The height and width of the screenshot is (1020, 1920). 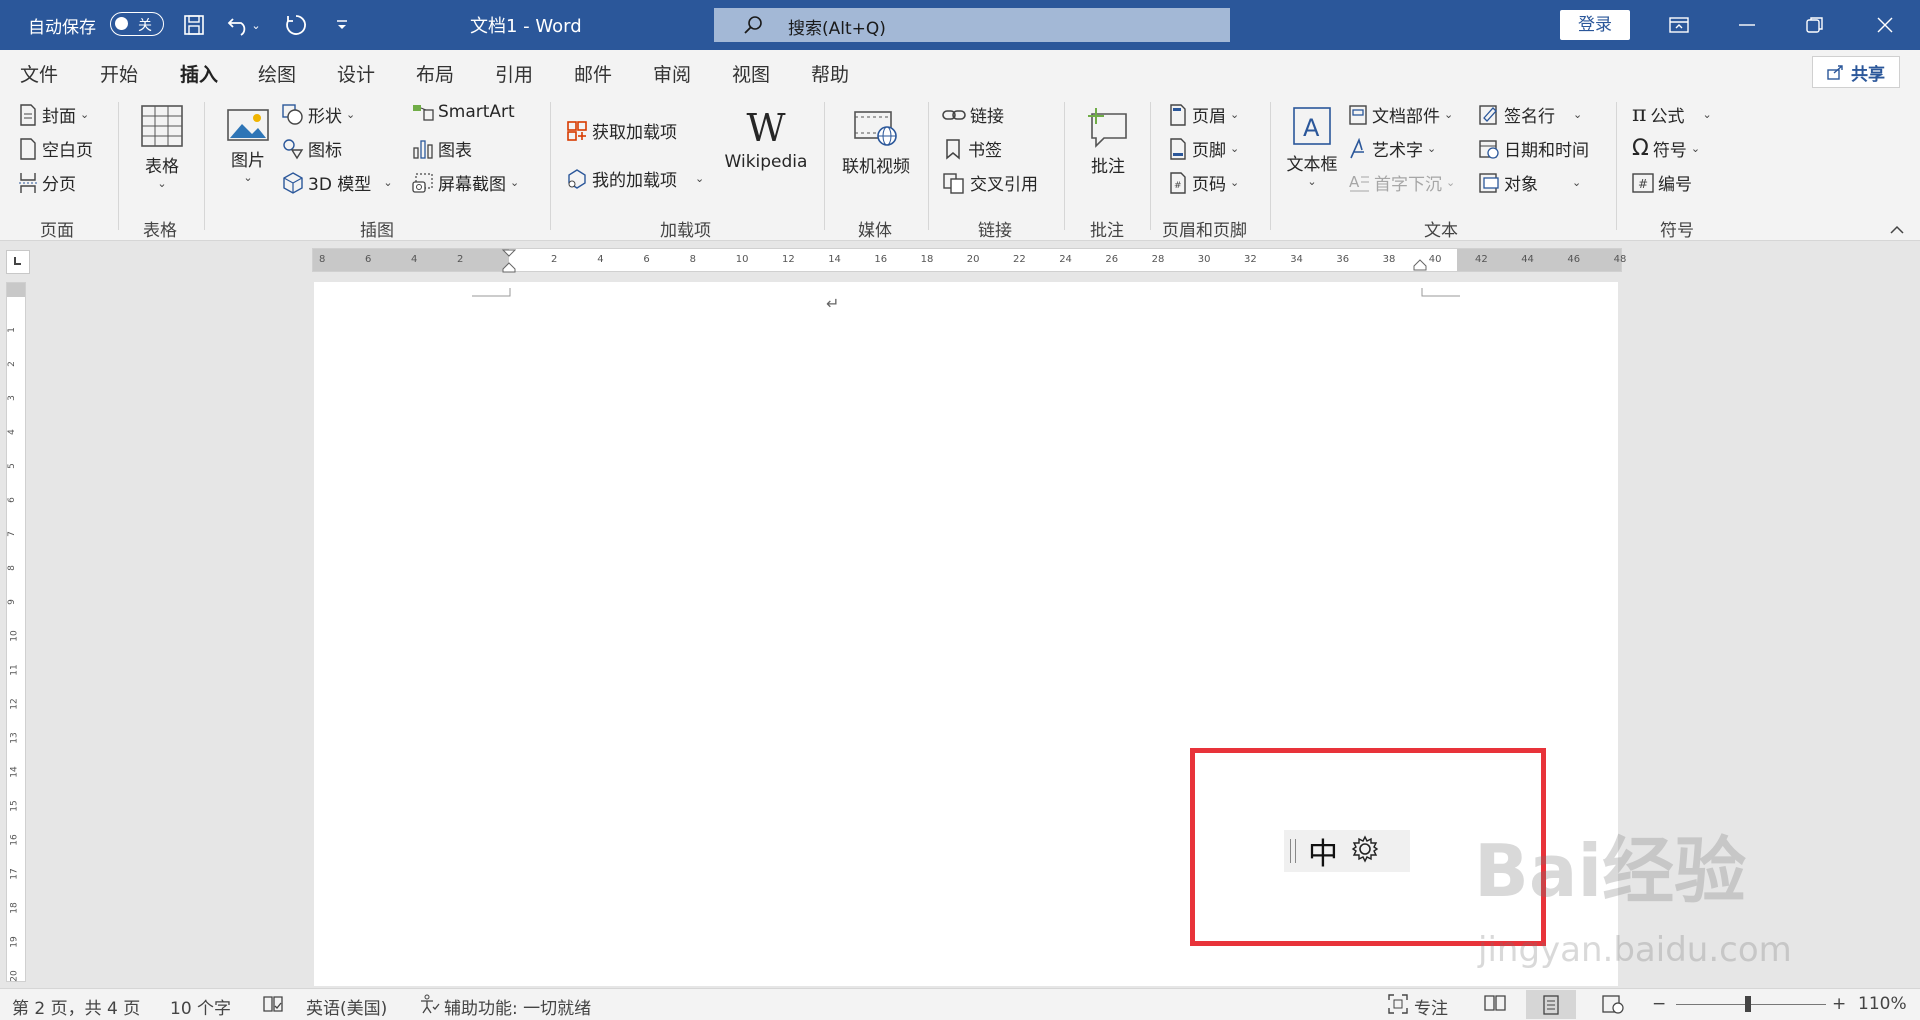 I want to click on get-addins-button: 获取加载项, so click(x=621, y=130).